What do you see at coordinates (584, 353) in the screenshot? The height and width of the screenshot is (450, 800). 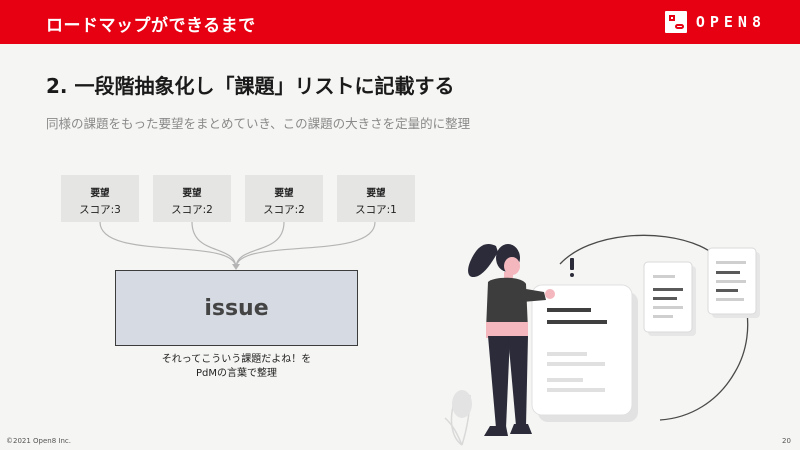 I see `main-document-icon` at bounding box center [584, 353].